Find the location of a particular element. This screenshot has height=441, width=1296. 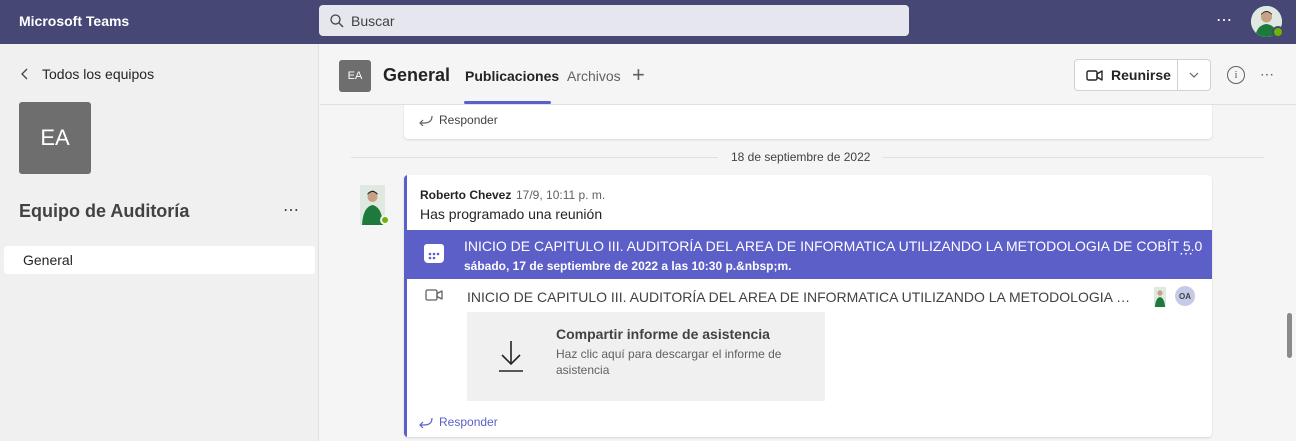

previous-reply-label: Responder is located at coordinates (468, 120).